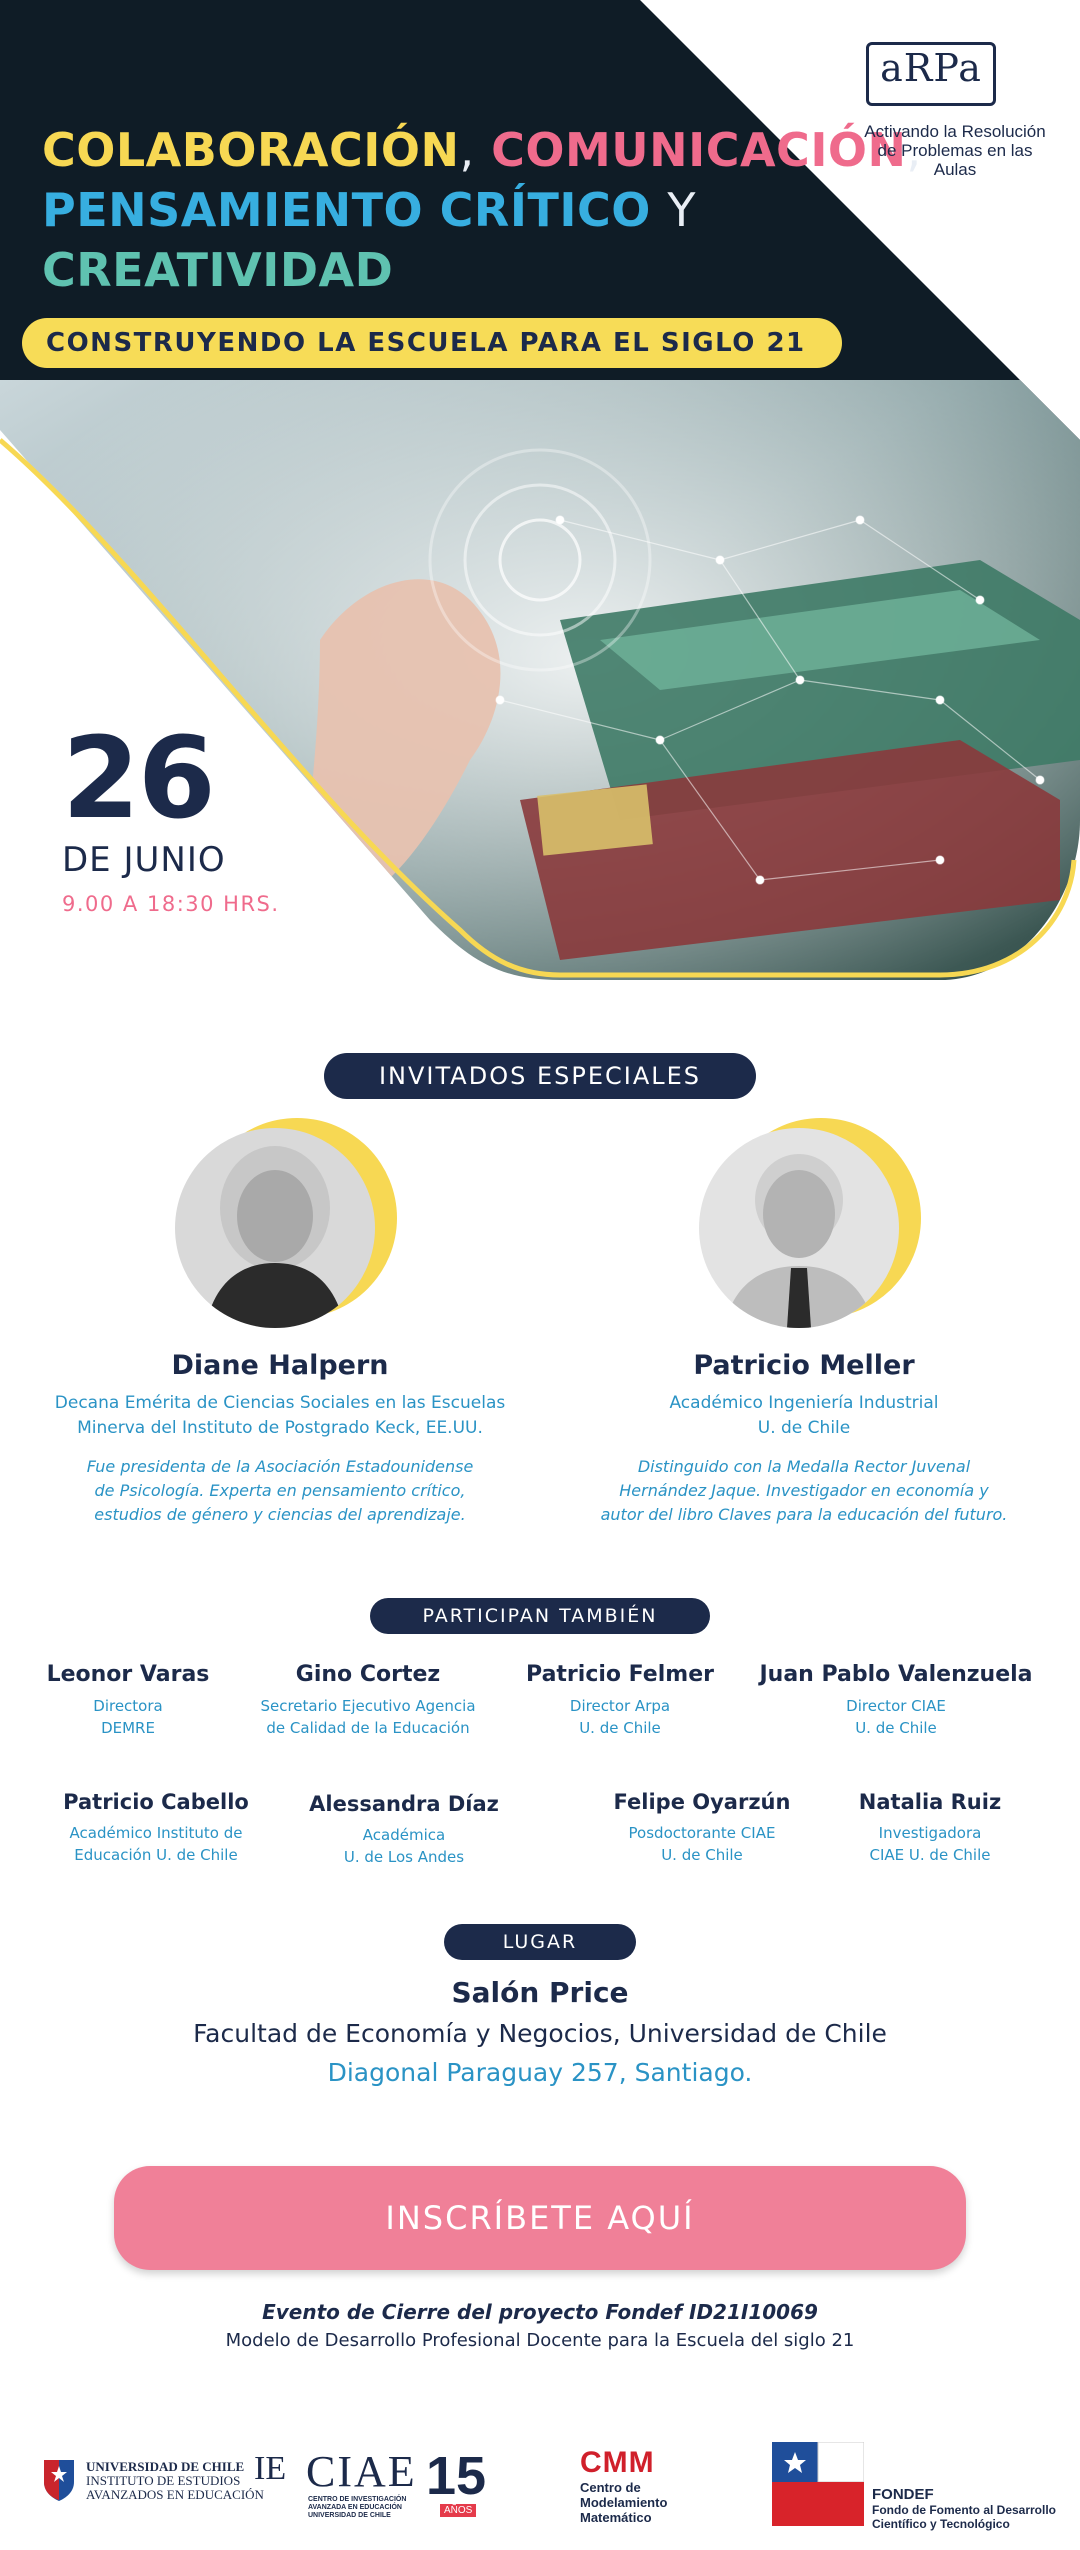 Image resolution: width=1080 pixels, height=2550 pixels. What do you see at coordinates (270, 2468) in the screenshot?
I see `ie-logo: IE` at bounding box center [270, 2468].